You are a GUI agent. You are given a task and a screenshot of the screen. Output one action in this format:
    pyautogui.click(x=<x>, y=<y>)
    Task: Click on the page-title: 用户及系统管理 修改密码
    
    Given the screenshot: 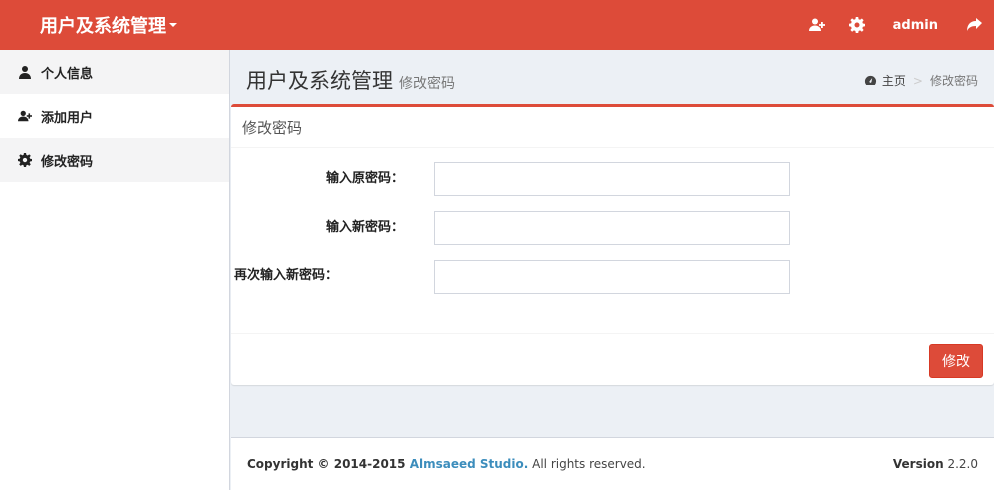 What is the action you would take?
    pyautogui.click(x=350, y=80)
    